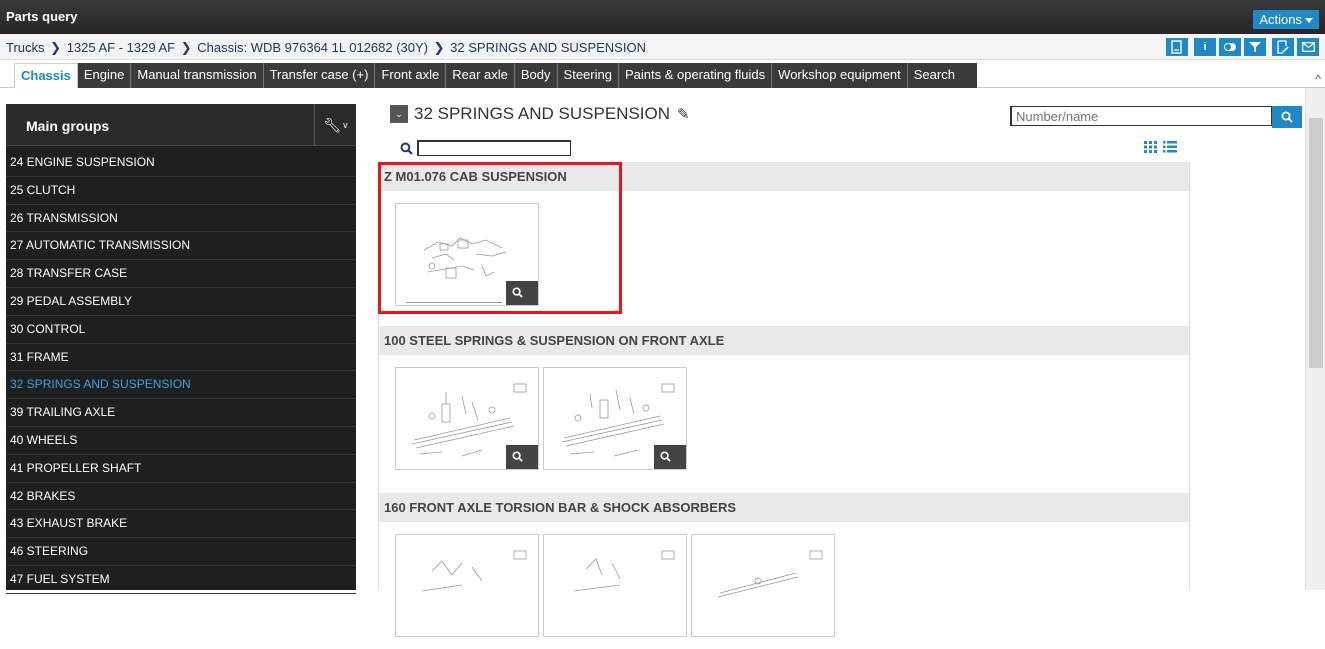  Describe the element at coordinates (68, 126) in the screenshot. I see `sidebar-title: Main groups` at that location.